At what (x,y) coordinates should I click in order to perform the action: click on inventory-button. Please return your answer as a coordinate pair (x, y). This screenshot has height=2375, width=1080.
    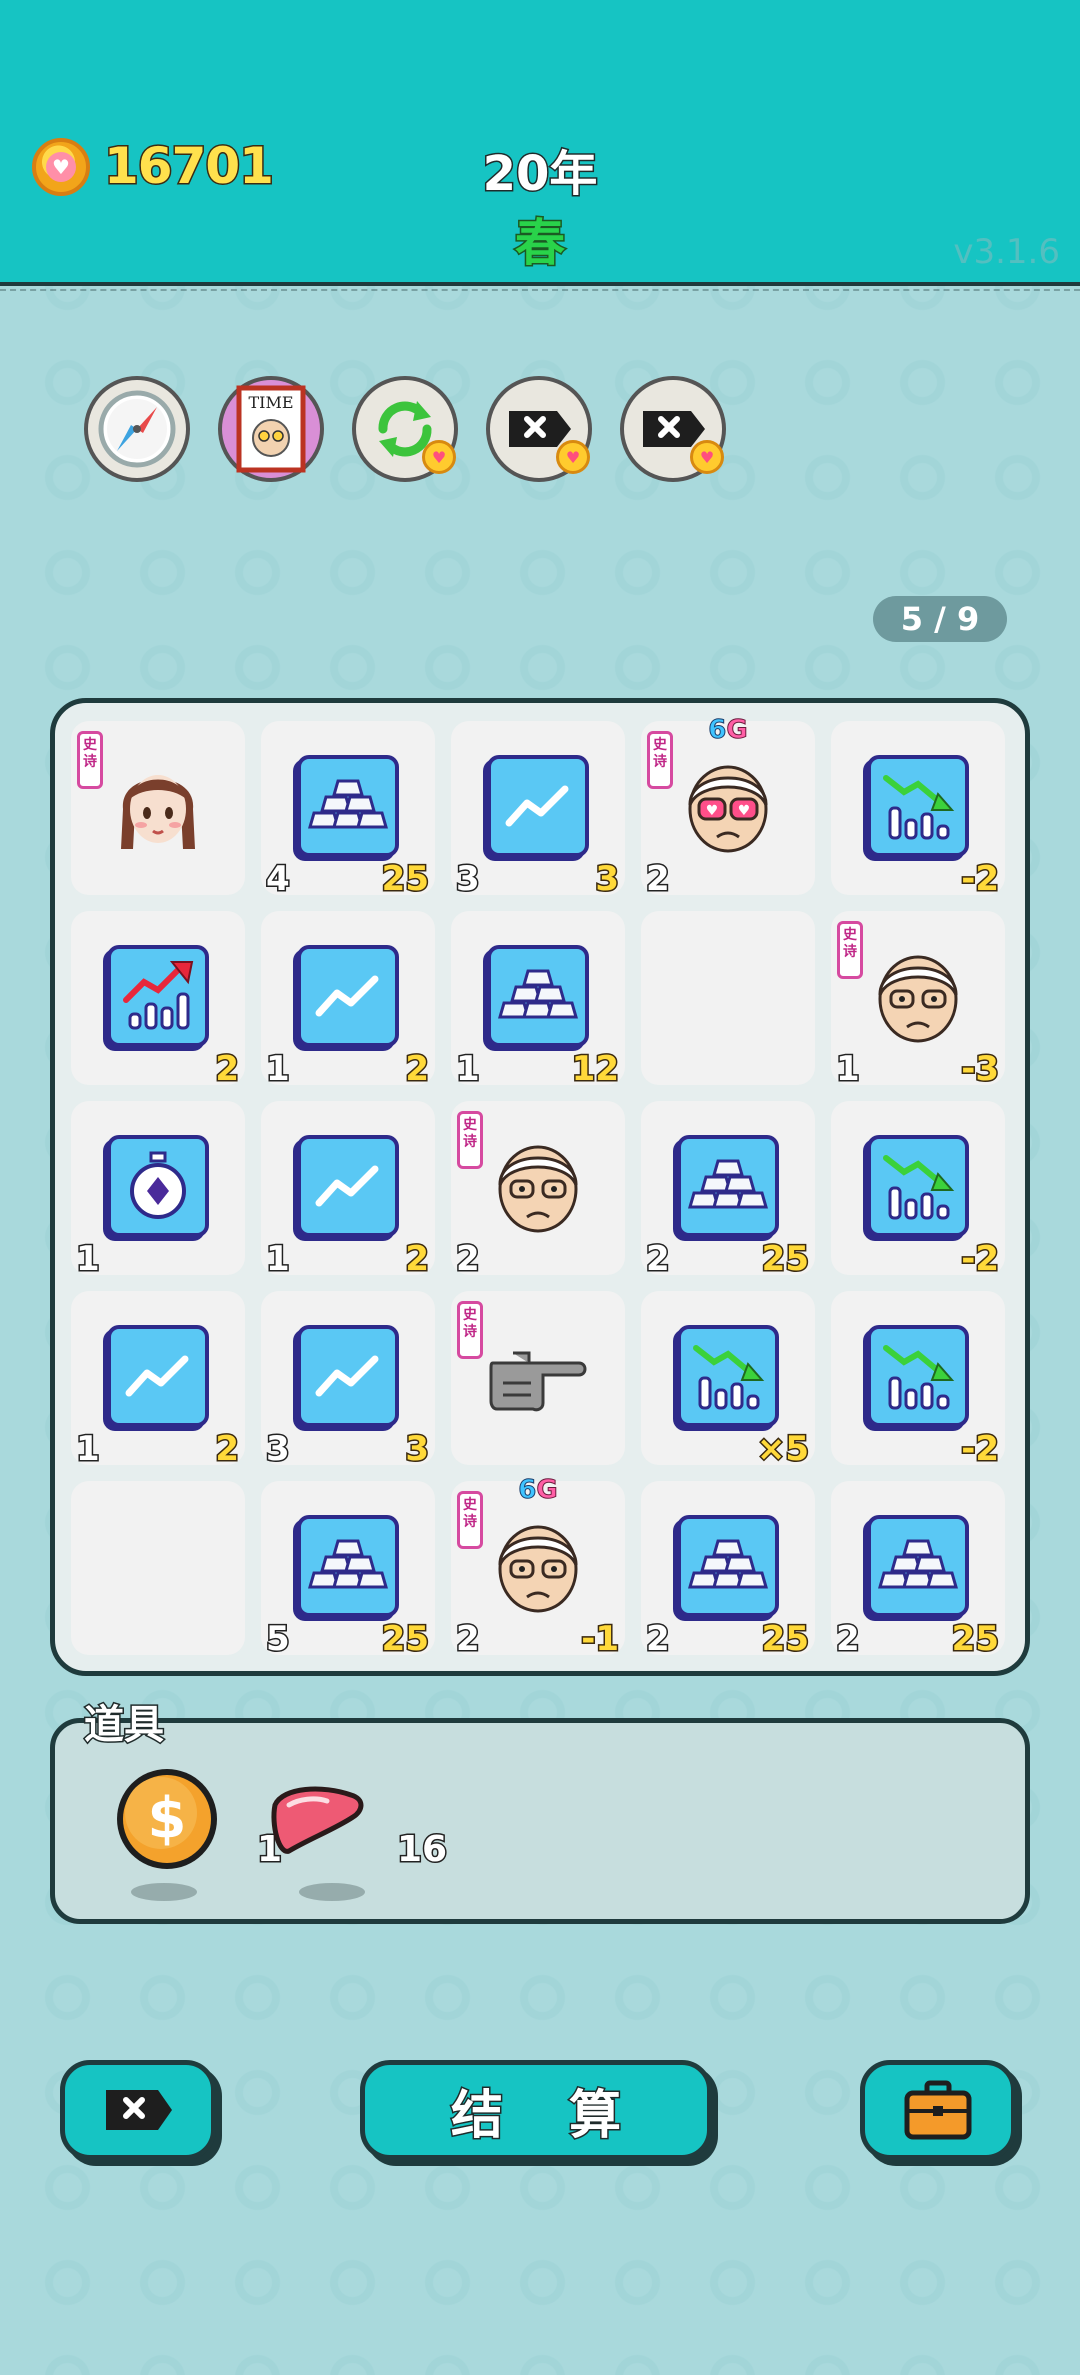
    Looking at the image, I should click on (938, 2110).